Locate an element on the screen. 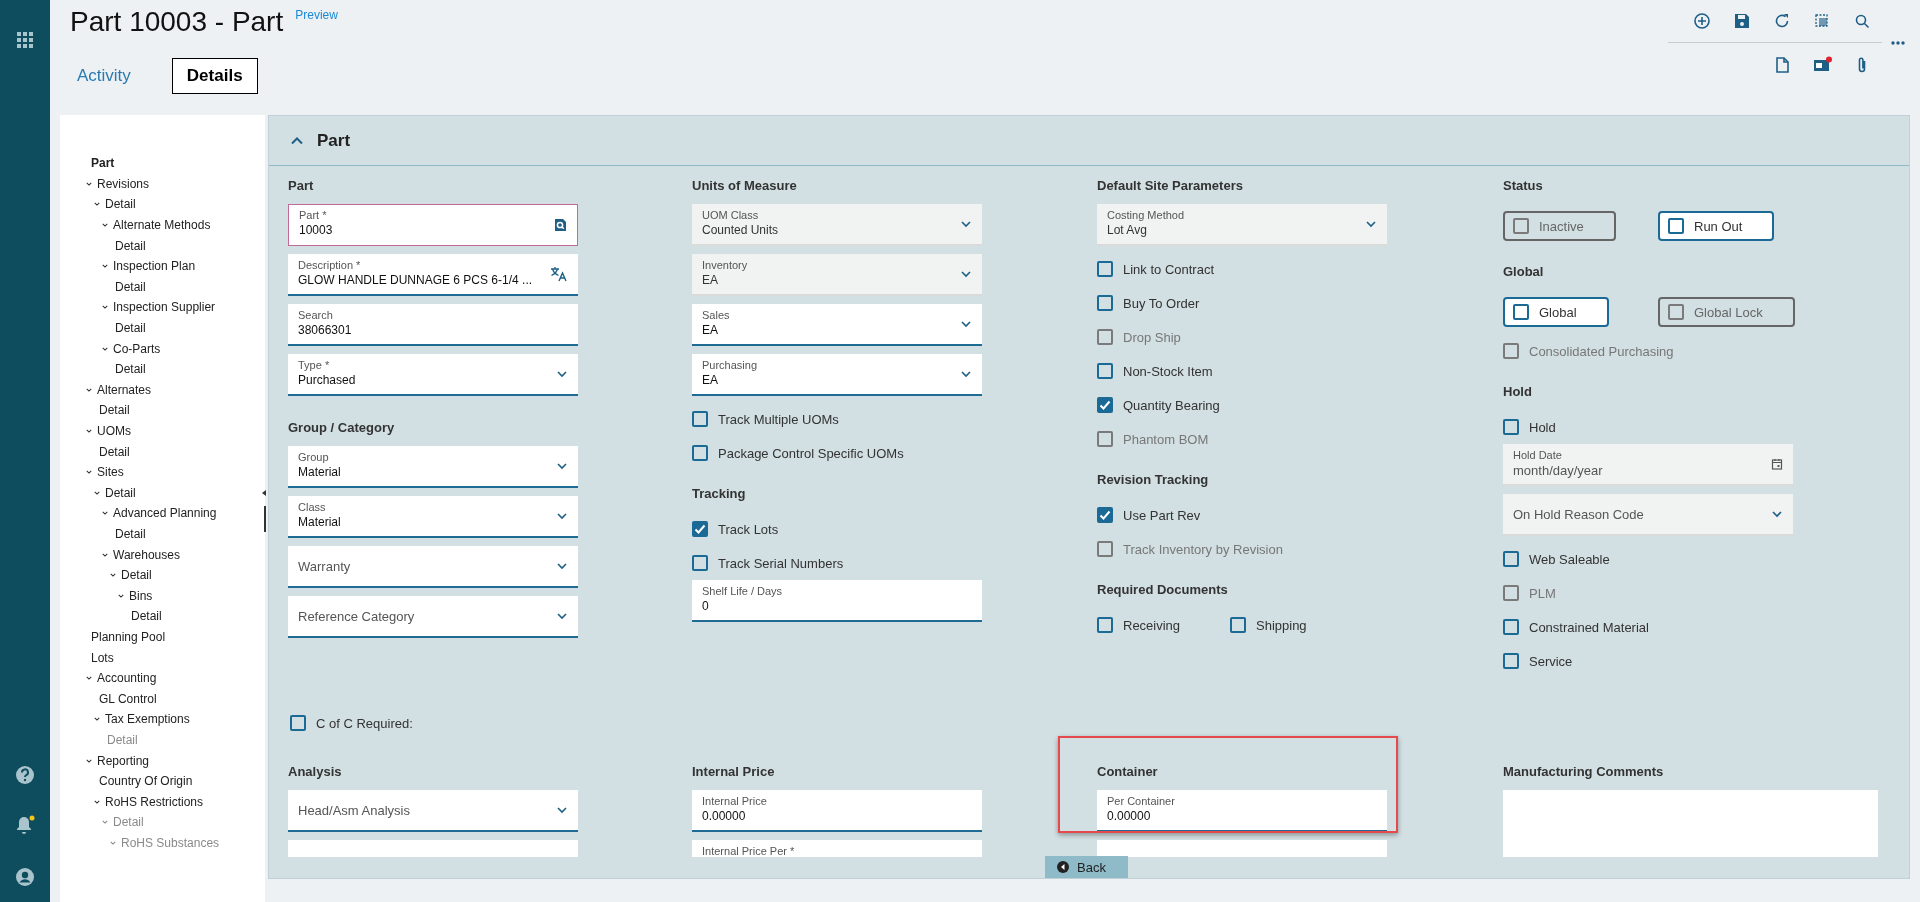 Image resolution: width=1920 pixels, height=902 pixels. splitter-handle is located at coordinates (264, 511).